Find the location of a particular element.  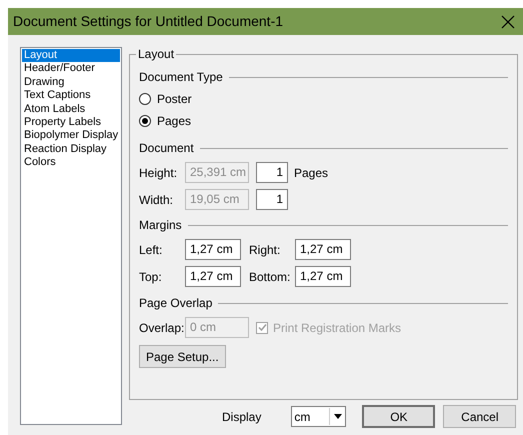

section-heading: Page Overlap is located at coordinates (175, 303).